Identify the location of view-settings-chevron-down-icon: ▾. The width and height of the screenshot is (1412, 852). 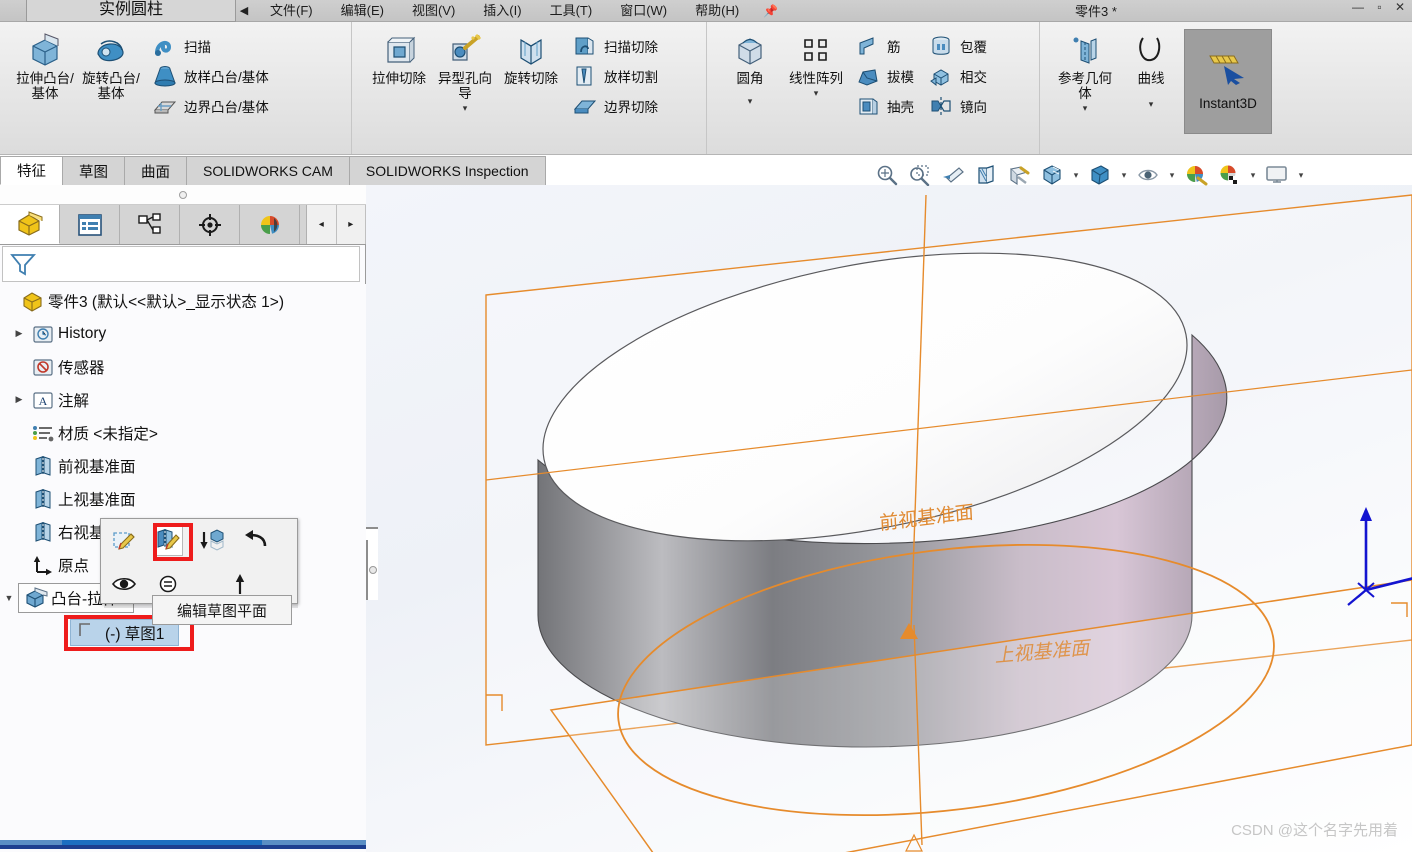
(1301, 175).